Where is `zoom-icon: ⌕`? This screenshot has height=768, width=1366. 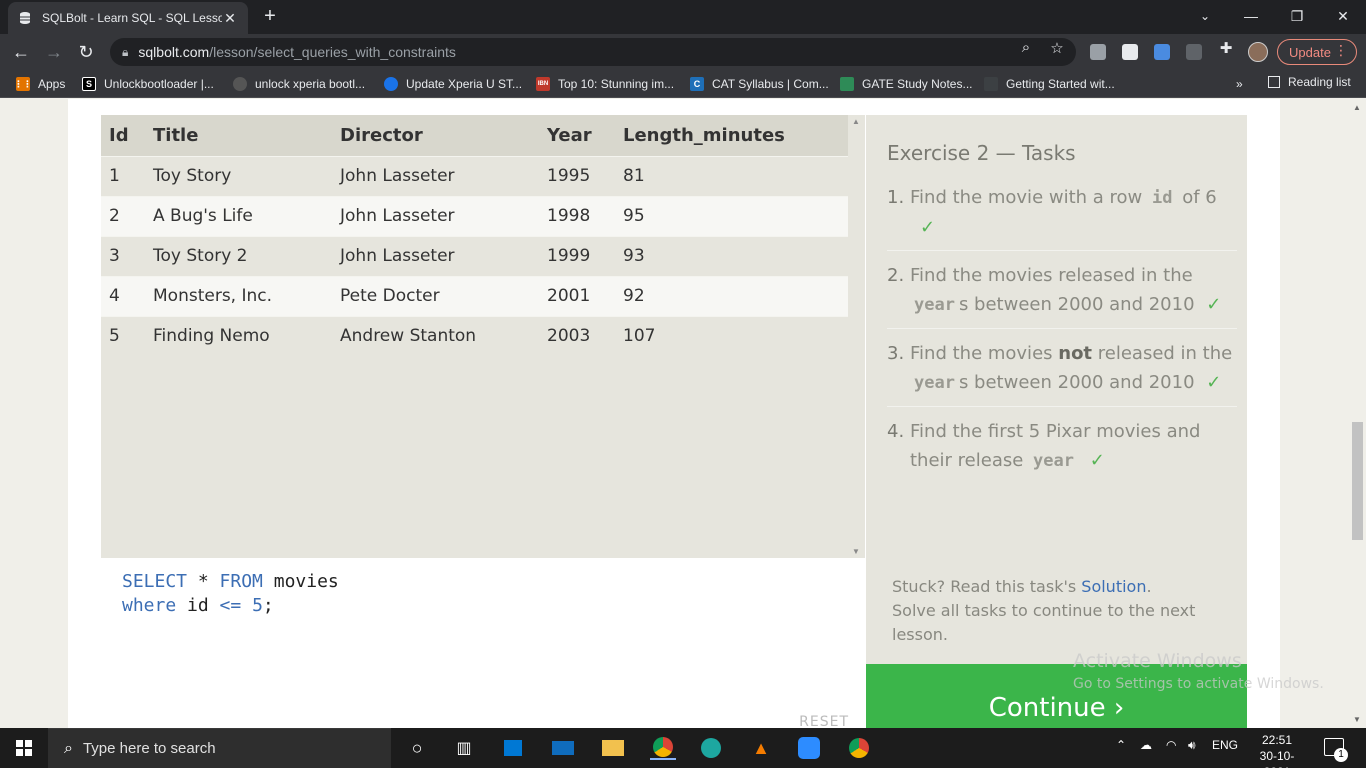
zoom-icon: ⌕ is located at coordinates (1026, 47).